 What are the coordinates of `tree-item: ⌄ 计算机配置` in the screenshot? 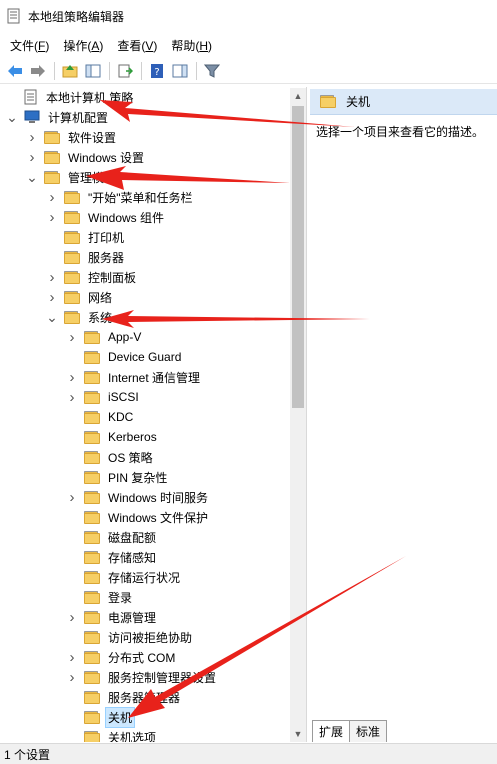 It's located at (58, 117).